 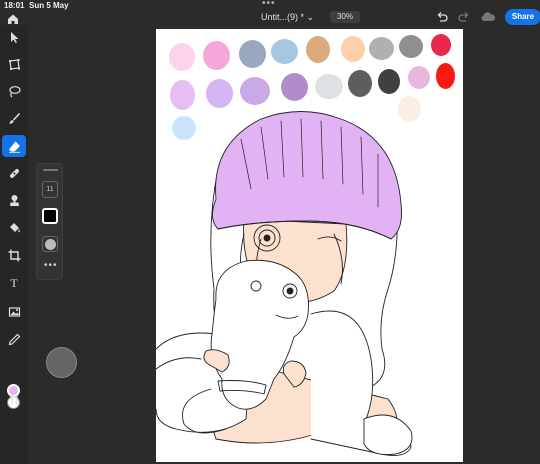 I want to click on chevron-down-icon: ⌄, so click(x=310, y=17).